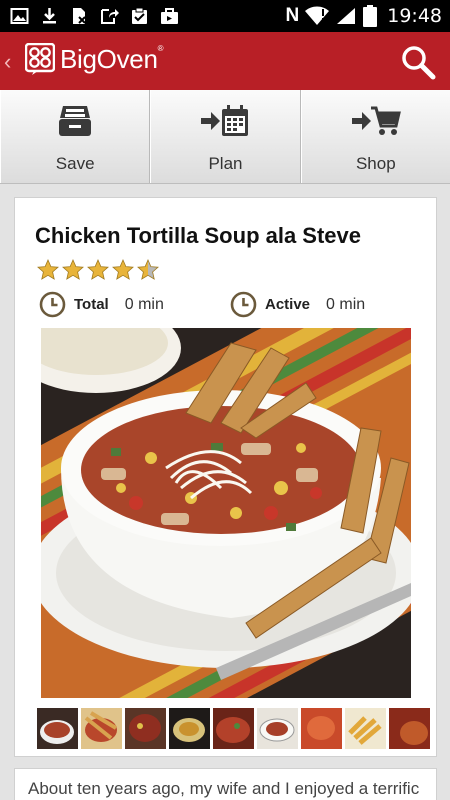 This screenshot has width=450, height=800. I want to click on app-bar: ‹ BigOven®, so click(225, 61).